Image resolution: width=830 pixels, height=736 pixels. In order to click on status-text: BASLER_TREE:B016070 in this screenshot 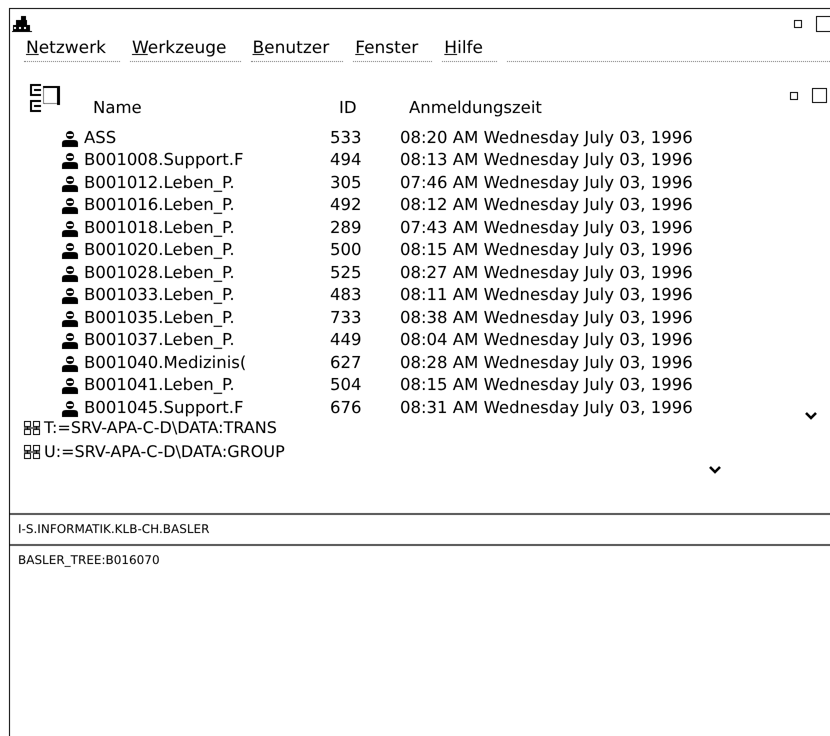, I will do `click(89, 560)`.